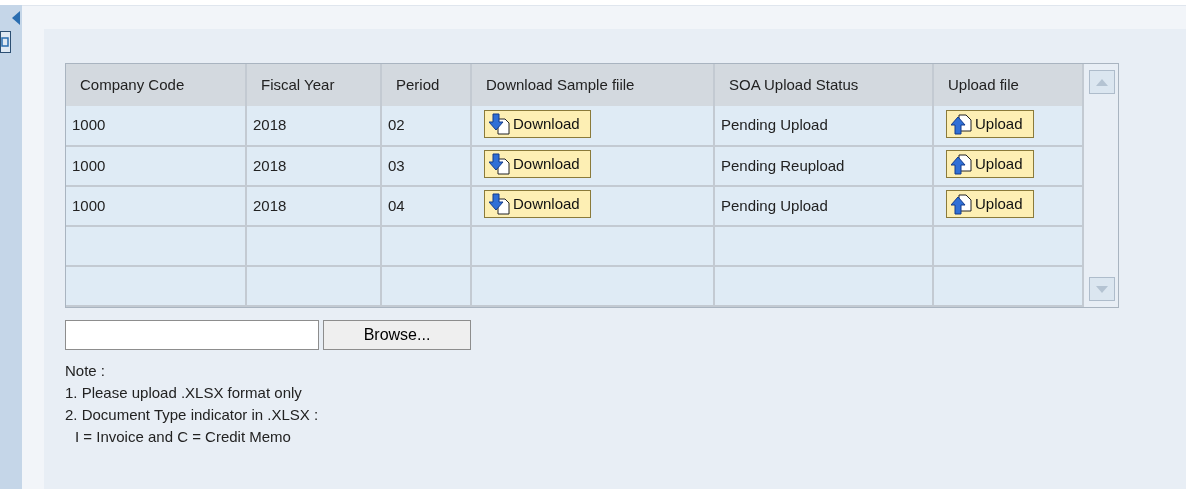 This screenshot has width=1186, height=489. What do you see at coordinates (183, 393) in the screenshot?
I see `note-text: 1. Please upload .XLSX format only` at bounding box center [183, 393].